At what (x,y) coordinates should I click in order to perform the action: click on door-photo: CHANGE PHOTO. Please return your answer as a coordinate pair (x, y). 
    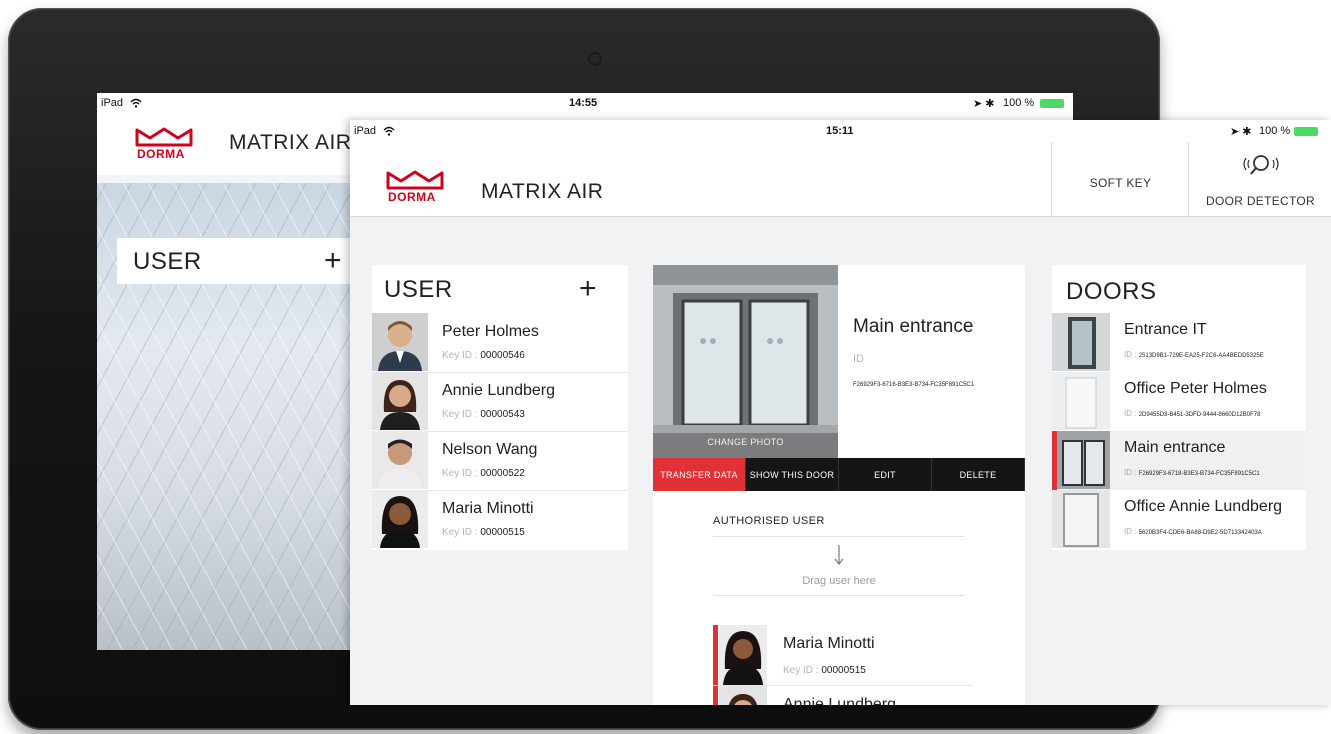
    Looking at the image, I should click on (745, 361).